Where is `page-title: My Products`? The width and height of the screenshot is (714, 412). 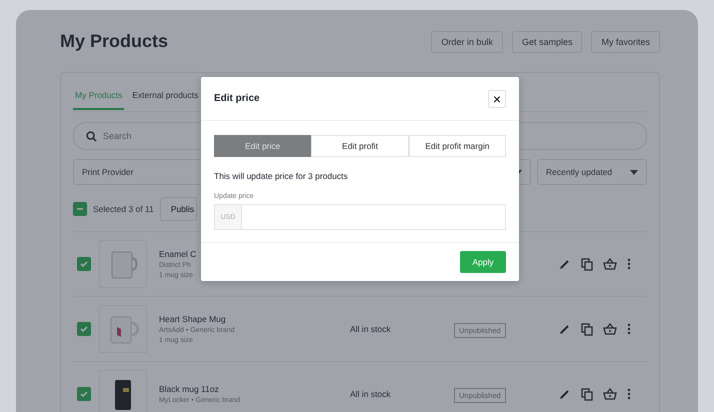 page-title: My Products is located at coordinates (114, 41).